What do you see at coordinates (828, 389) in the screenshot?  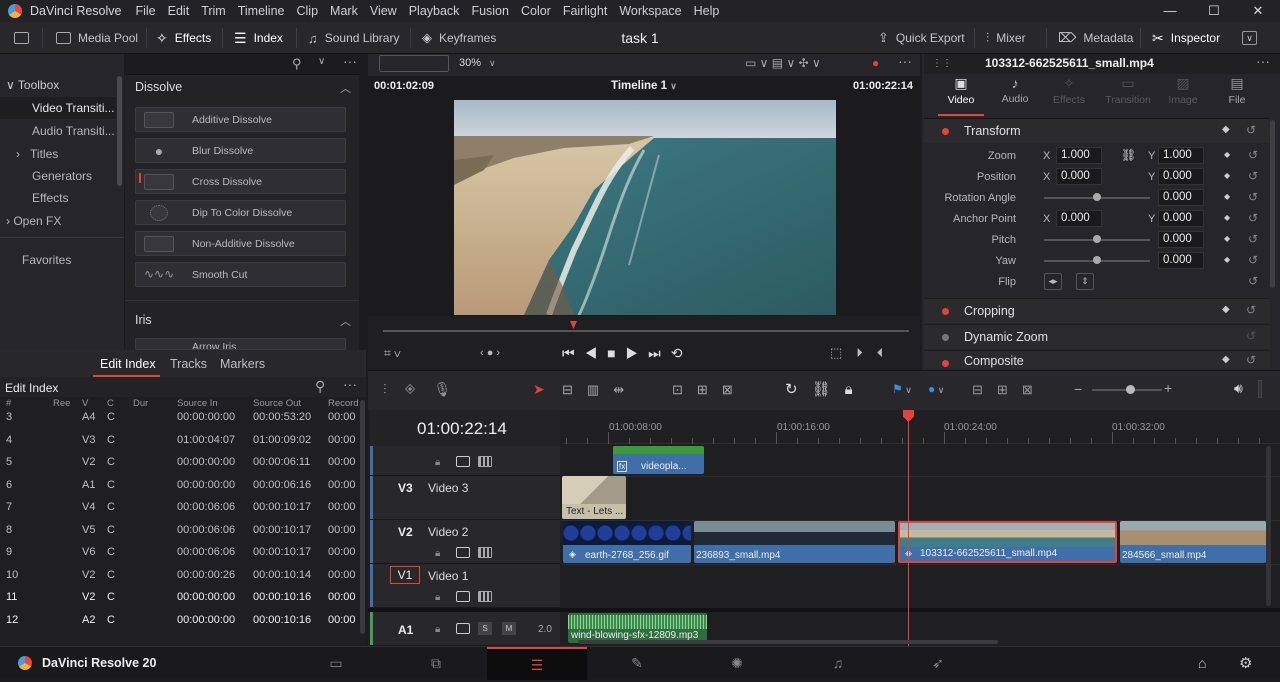 I see `linked-selection-icon: ⛓` at bounding box center [828, 389].